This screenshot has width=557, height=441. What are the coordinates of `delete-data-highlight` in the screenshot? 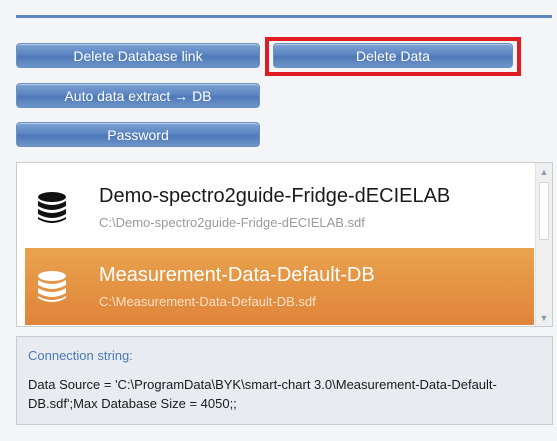 It's located at (393, 56).